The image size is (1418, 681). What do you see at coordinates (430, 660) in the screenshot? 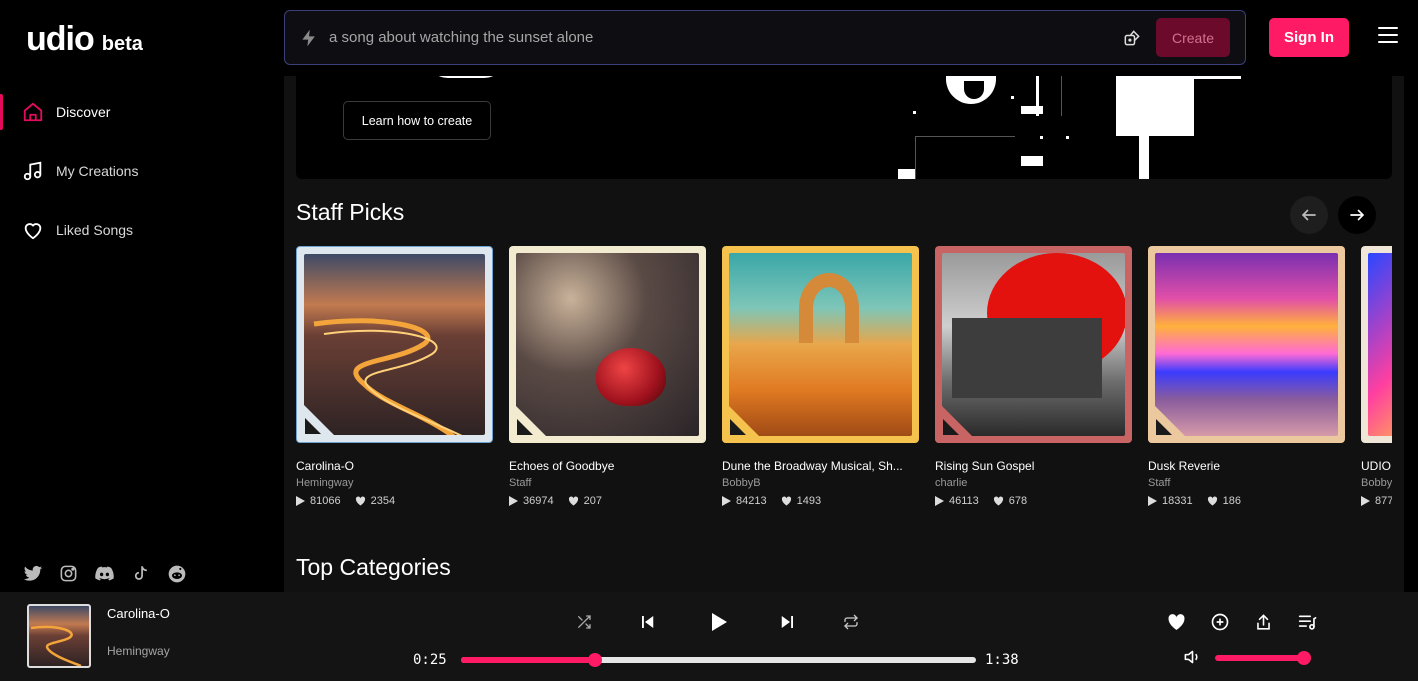
I see `elapsed-time: 0:25` at bounding box center [430, 660].